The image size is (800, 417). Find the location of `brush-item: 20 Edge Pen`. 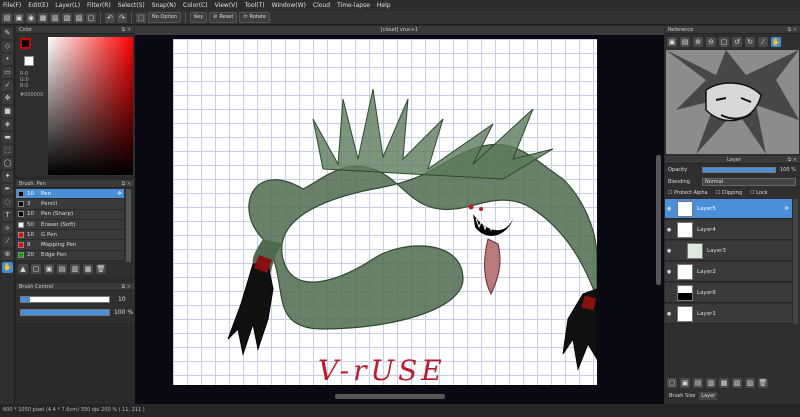

brush-item: 20 Edge Pen is located at coordinates (70, 256).